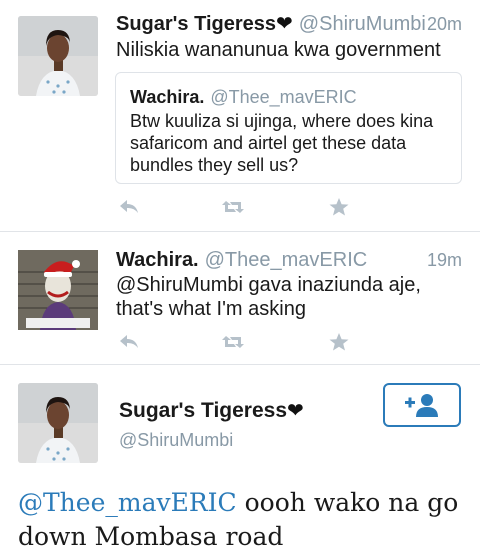 The width and height of the screenshot is (480, 558). I want to click on add-user-icon, so click(421, 405).